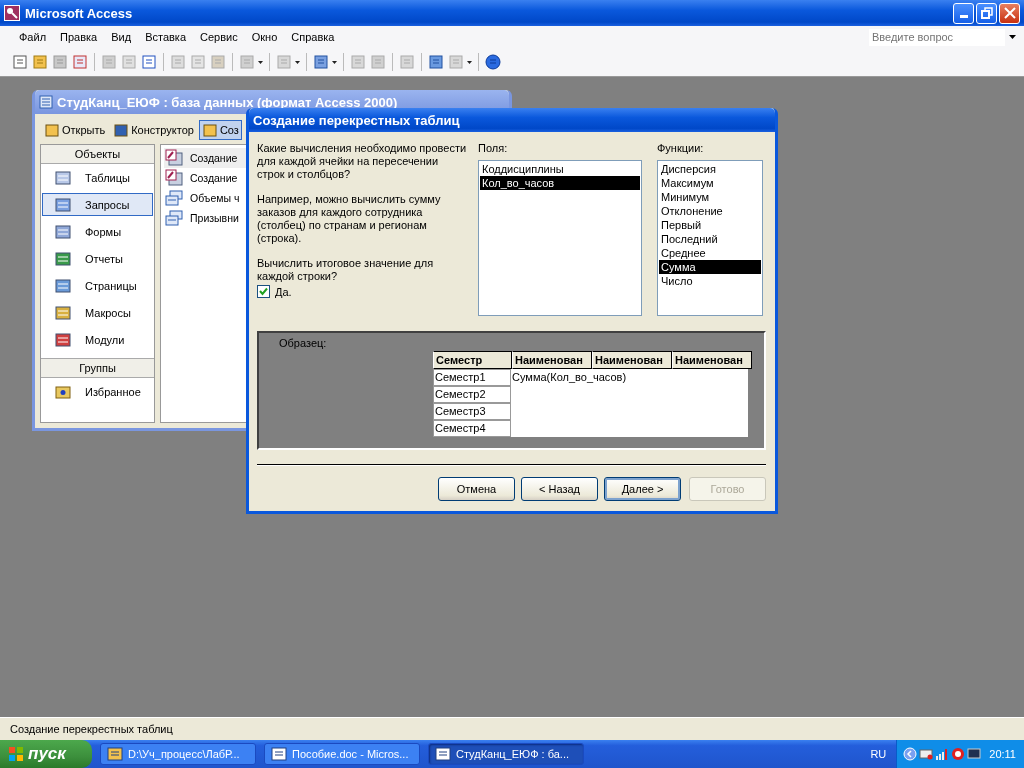 The image size is (1024, 768). What do you see at coordinates (559, 489) in the screenshot?
I see `dialog-button: < Назад` at bounding box center [559, 489].